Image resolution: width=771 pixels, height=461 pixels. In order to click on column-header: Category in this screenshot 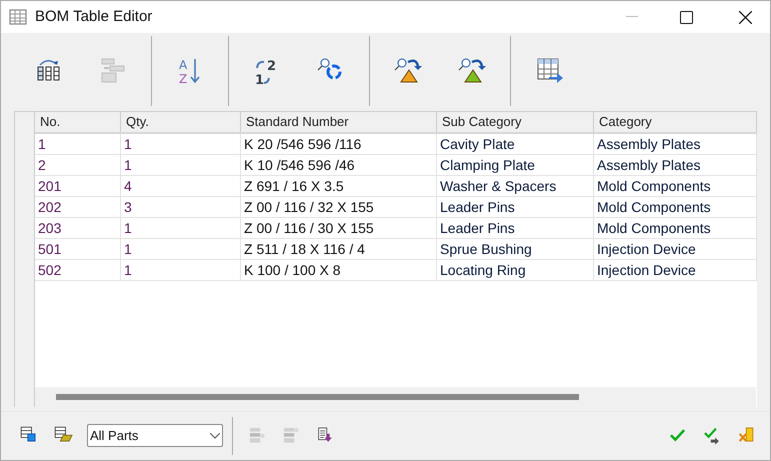, I will do `click(675, 122)`.